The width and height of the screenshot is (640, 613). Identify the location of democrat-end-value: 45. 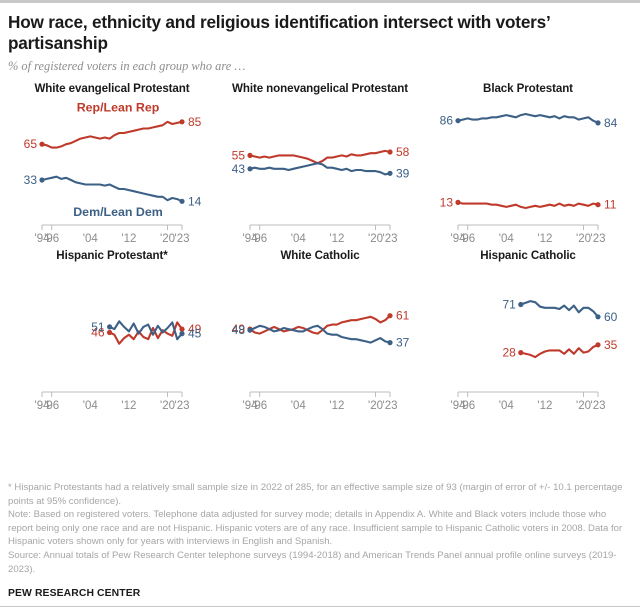
(195, 334).